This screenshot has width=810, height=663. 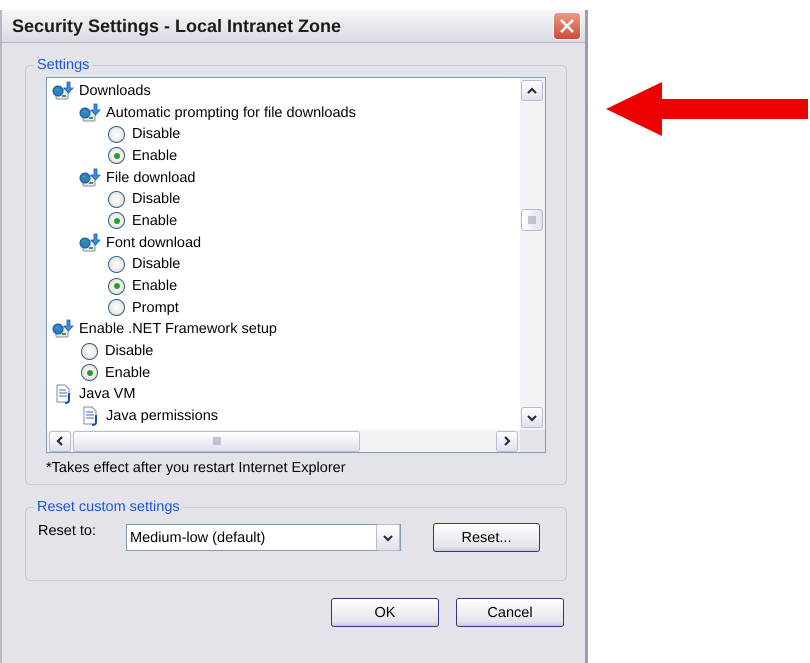 What do you see at coordinates (155, 308) in the screenshot?
I see `option-label: Prompt` at bounding box center [155, 308].